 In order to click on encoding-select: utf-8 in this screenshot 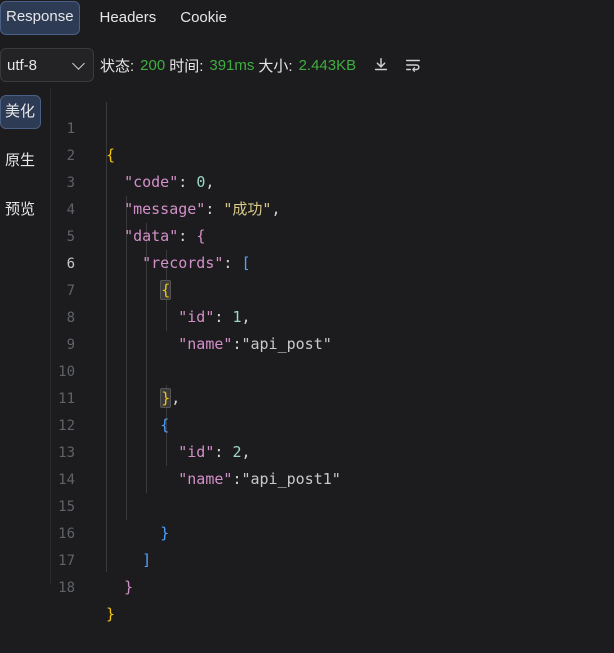, I will do `click(47, 65)`.